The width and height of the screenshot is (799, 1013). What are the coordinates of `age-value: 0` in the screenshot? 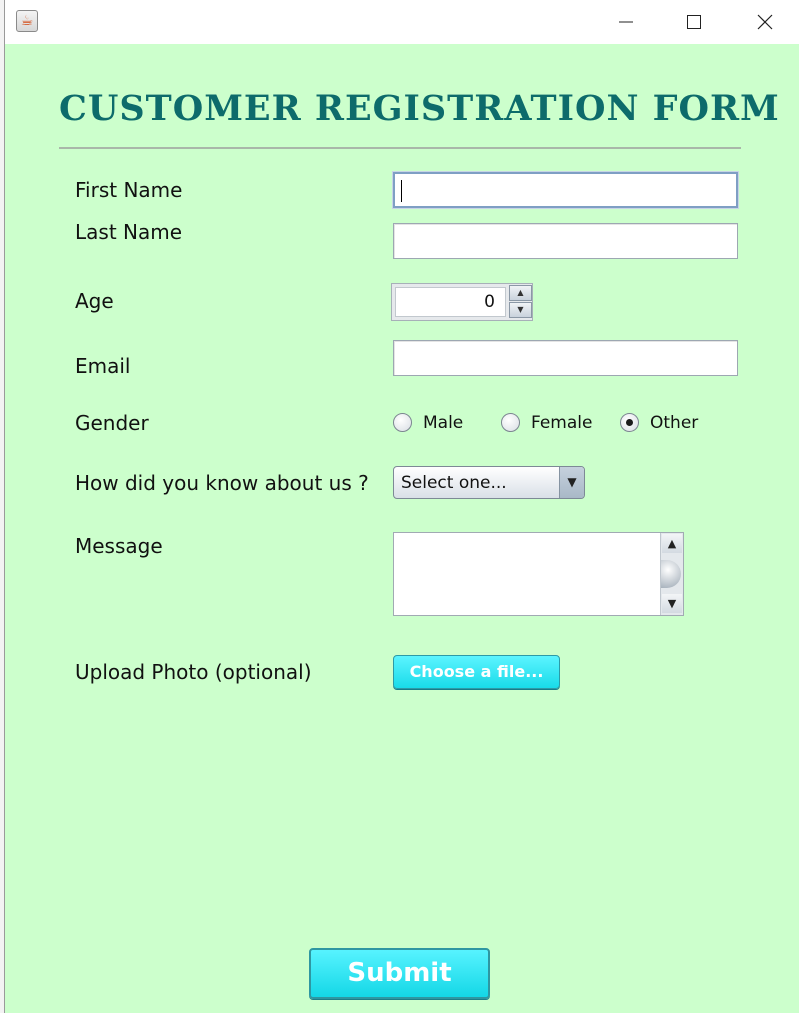 It's located at (450, 302).